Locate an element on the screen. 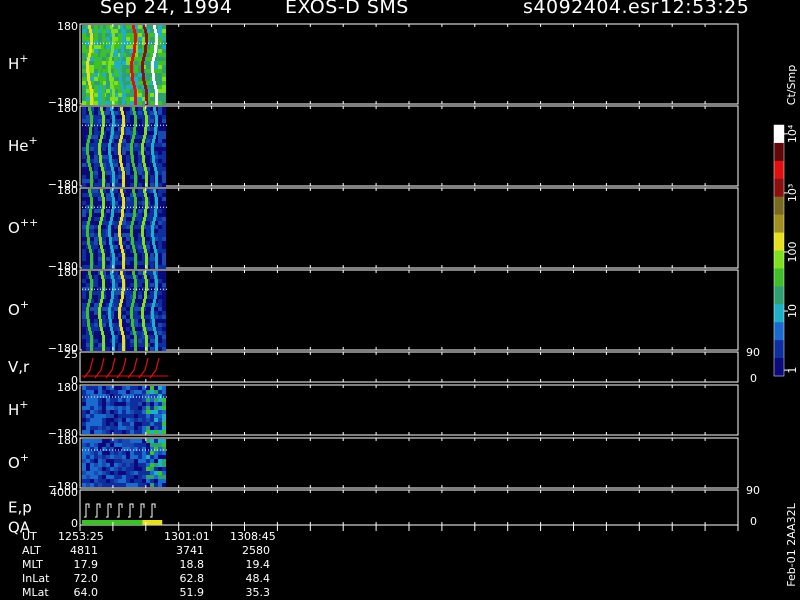  ytick-top: 180 is located at coordinates (67, 272).